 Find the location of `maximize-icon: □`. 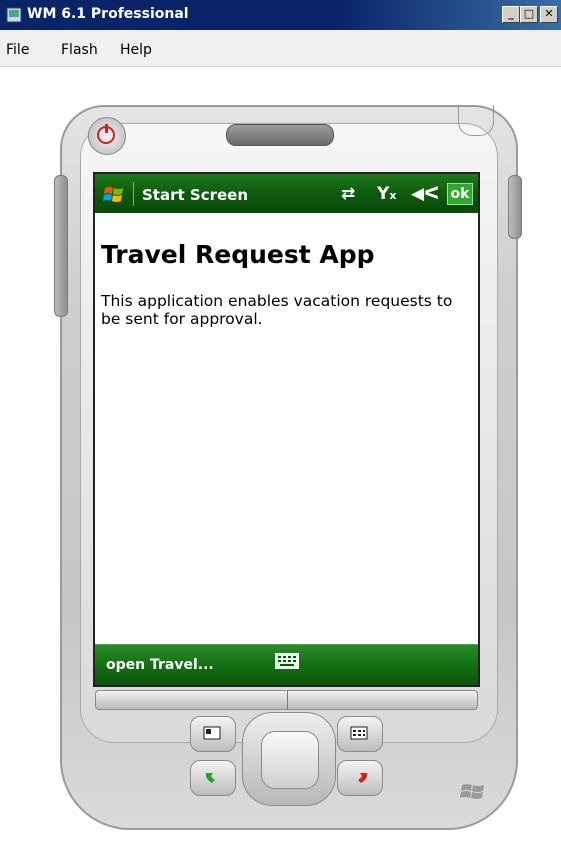

maximize-icon: □ is located at coordinates (529, 13).